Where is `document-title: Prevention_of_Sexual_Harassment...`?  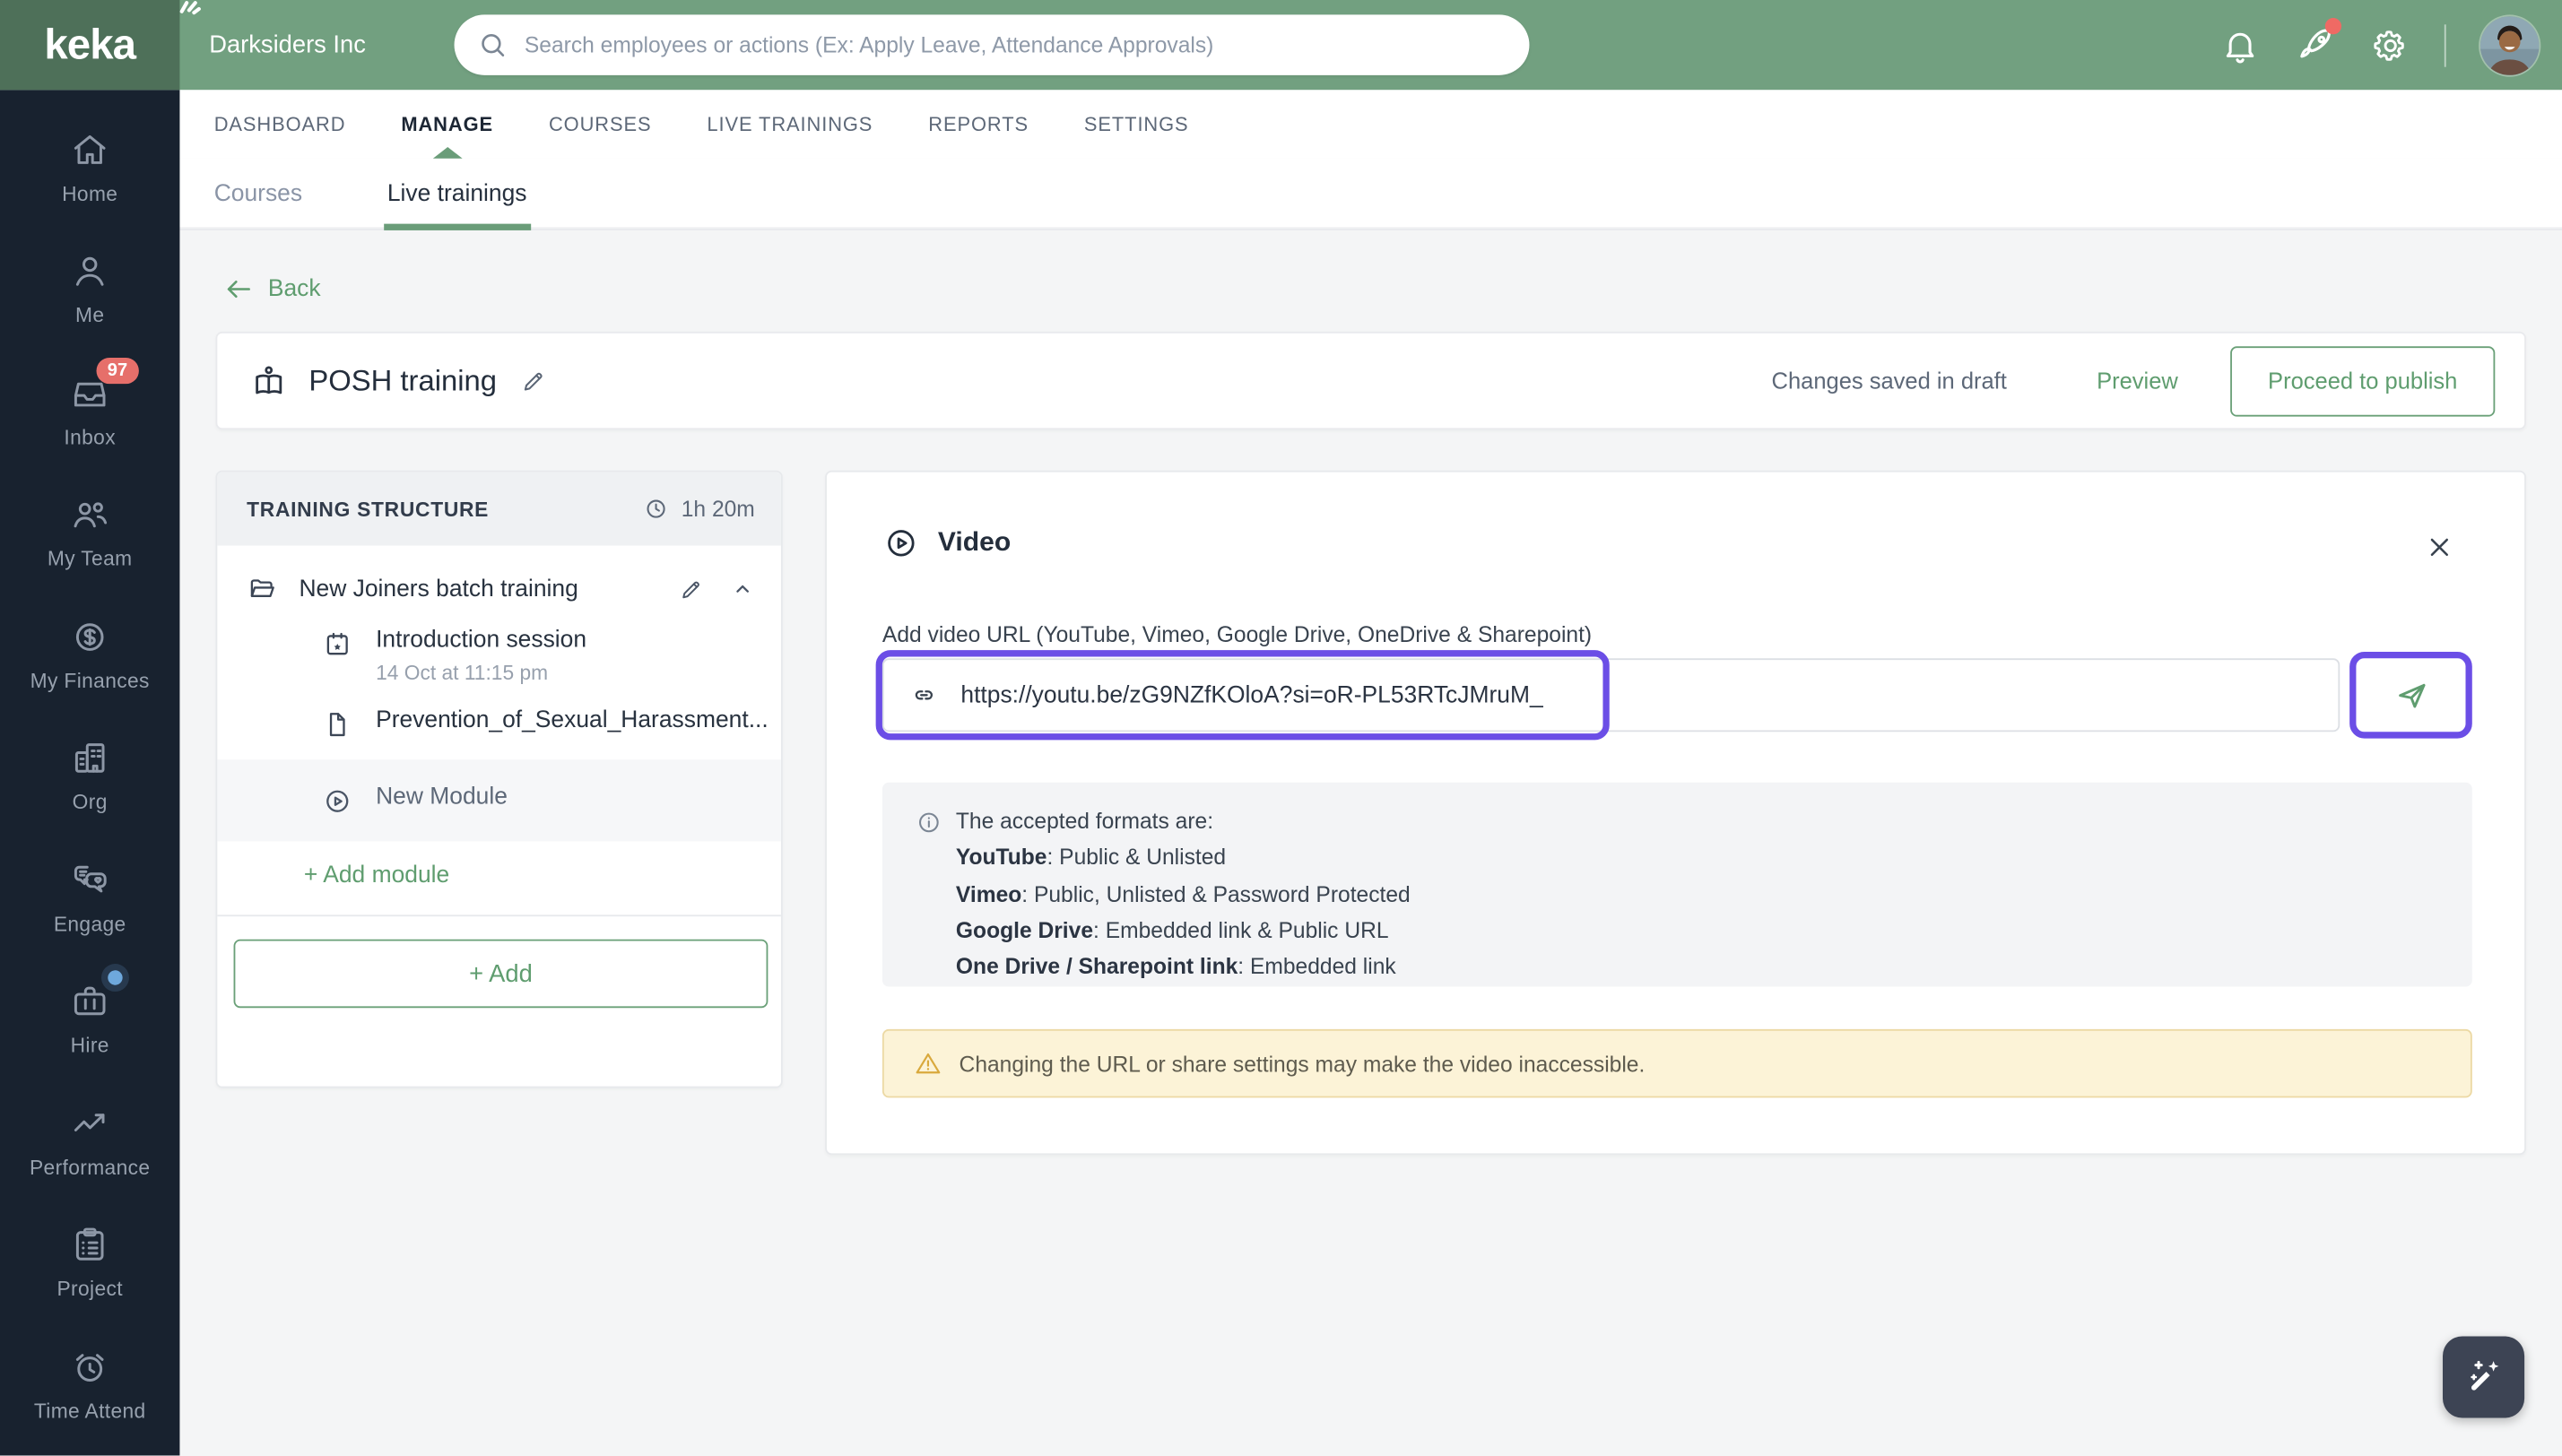 document-title: Prevention_of_Sexual_Harassment... is located at coordinates (572, 720).